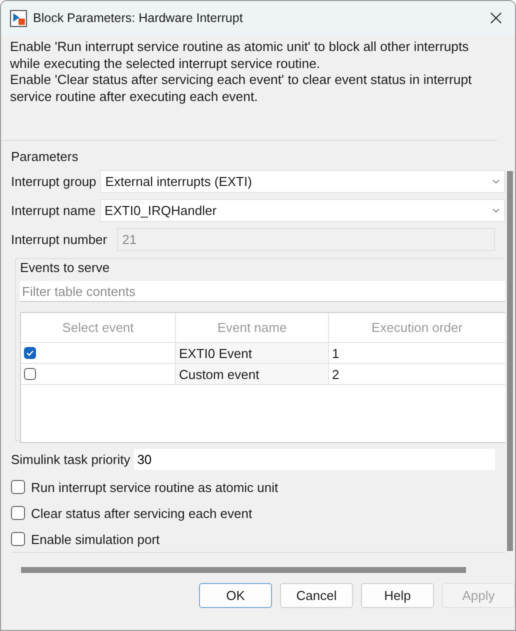 This screenshot has height=631, width=516. What do you see at coordinates (302, 181) in the screenshot?
I see `dropdown: External interrupts (EXTI)` at bounding box center [302, 181].